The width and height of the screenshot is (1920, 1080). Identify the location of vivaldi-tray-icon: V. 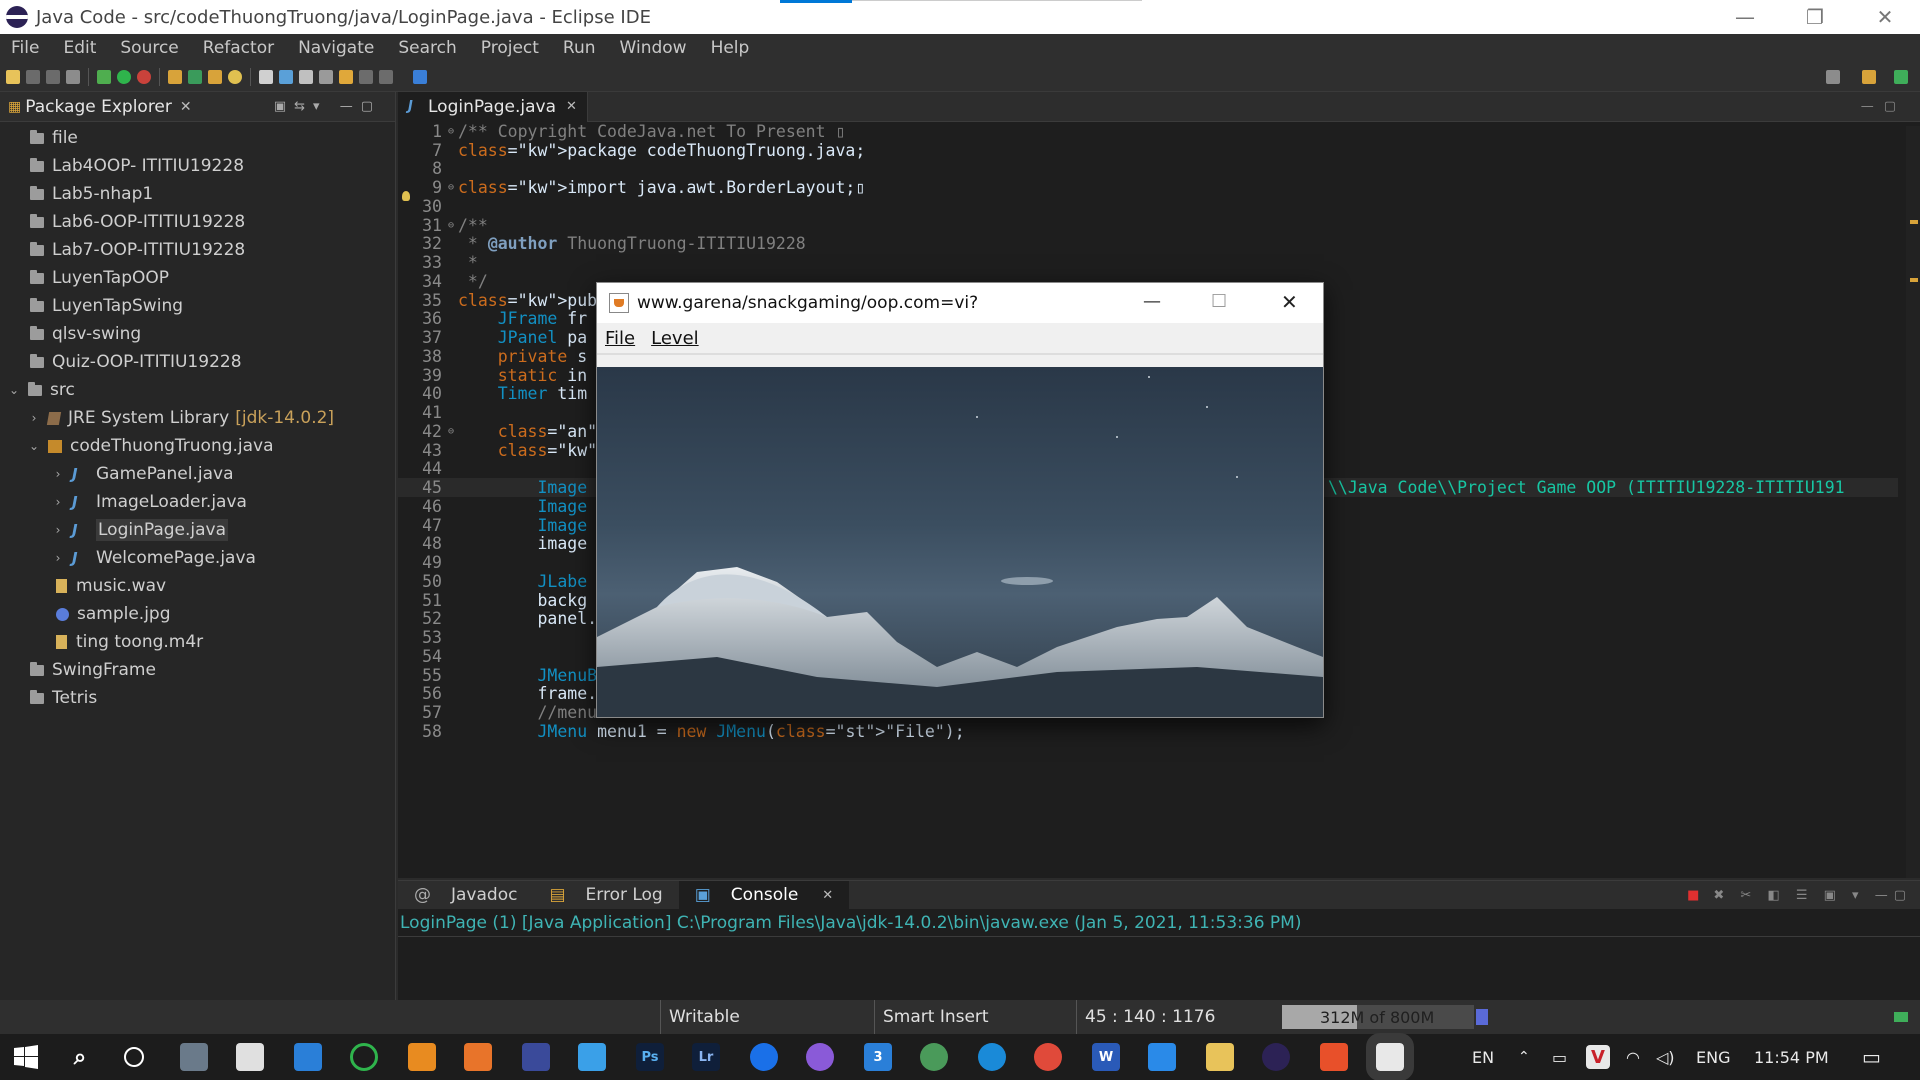
(1598, 1057).